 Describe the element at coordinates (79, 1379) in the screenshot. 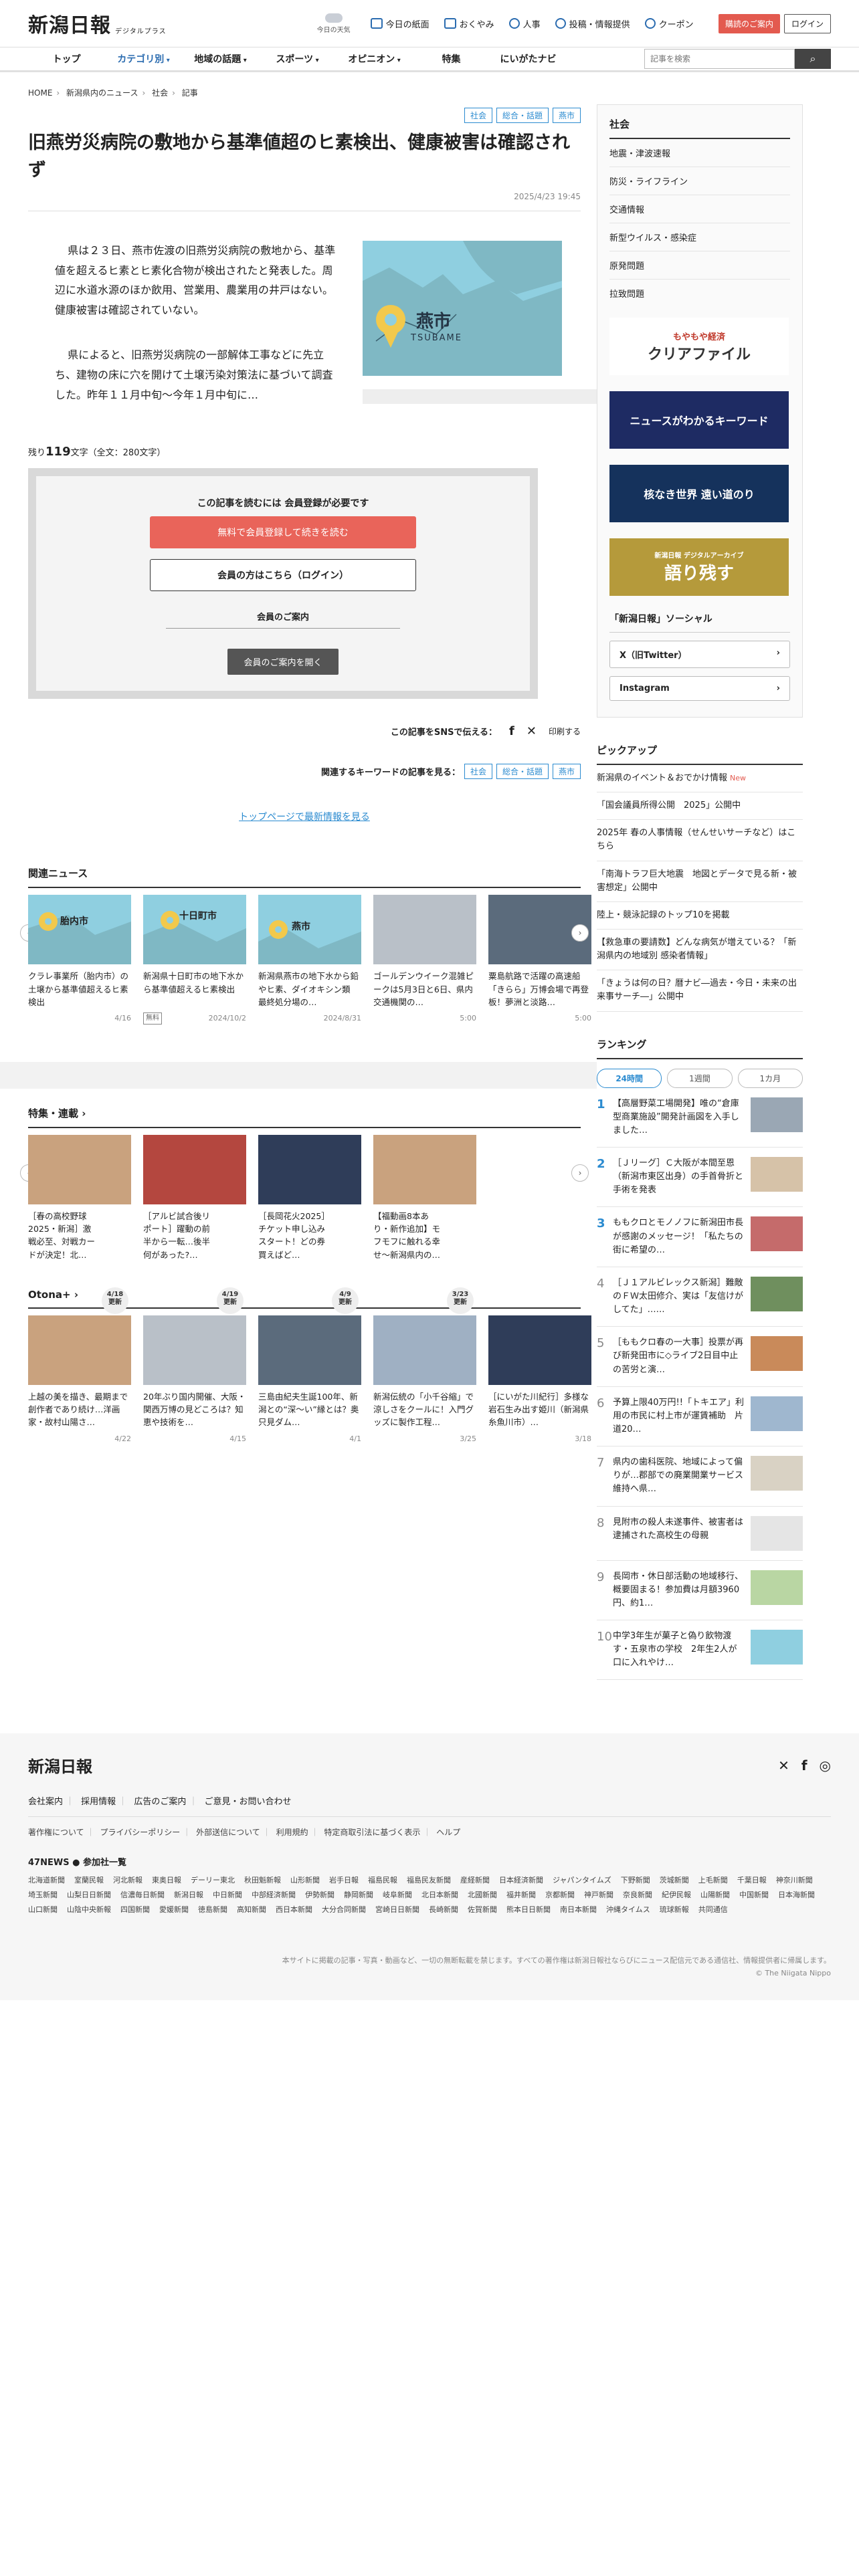

I see `otona-card: 上越の美を描き、最期まで創作者であり続け…洋画家・故村山陽さ… 4/22` at that location.